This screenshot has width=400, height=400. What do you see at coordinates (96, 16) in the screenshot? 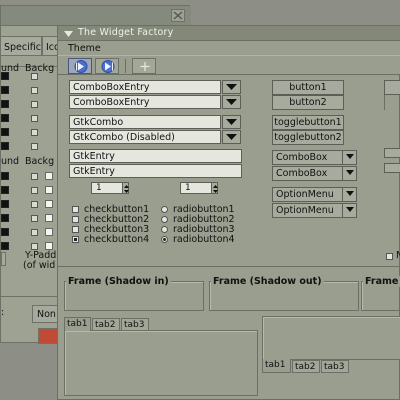
I see `background-window-titlebar` at bounding box center [96, 16].